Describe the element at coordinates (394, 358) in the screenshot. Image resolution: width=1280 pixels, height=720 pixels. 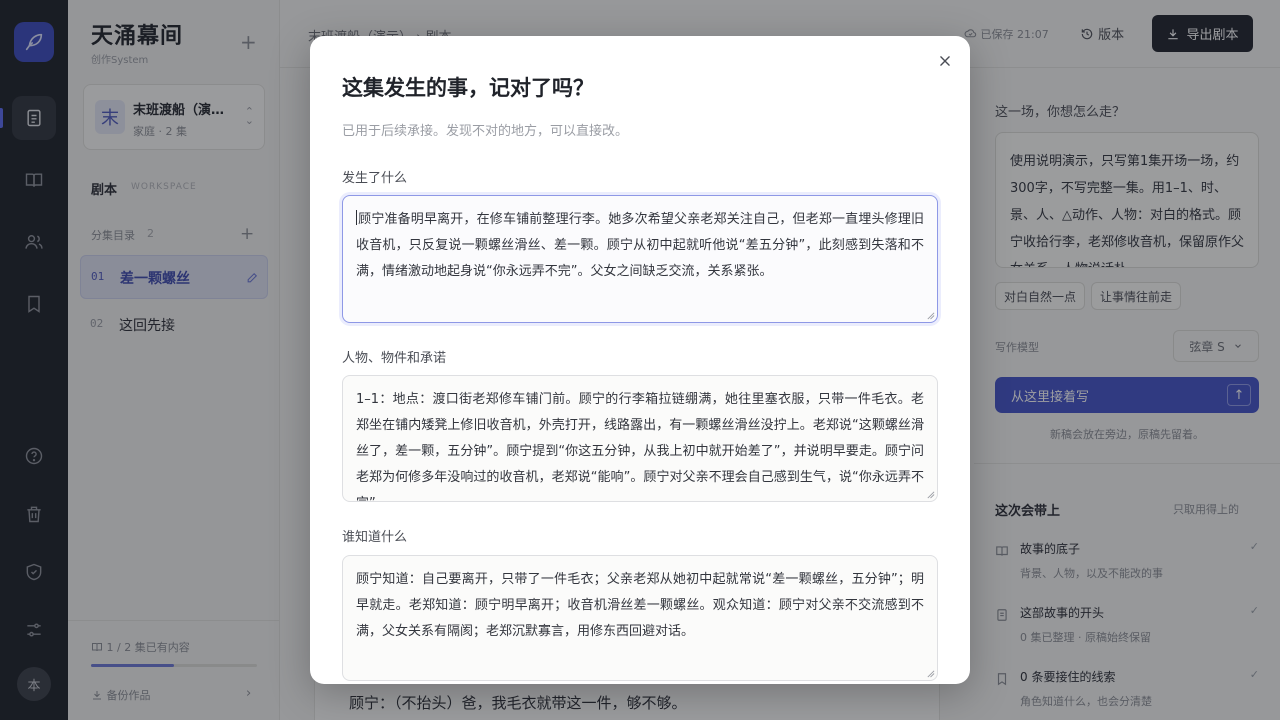
I see `field-label-people-objects: 人物、物件和承诺` at that location.